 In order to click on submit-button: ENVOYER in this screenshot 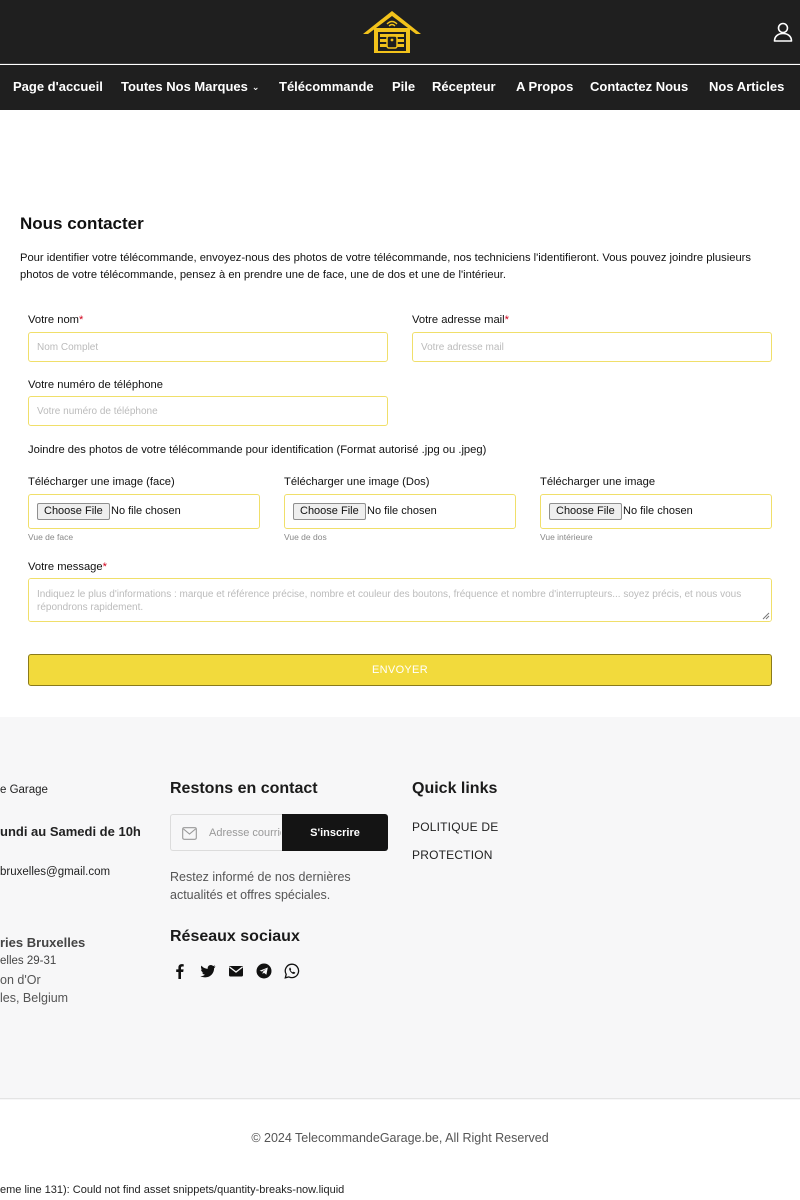, I will do `click(400, 670)`.